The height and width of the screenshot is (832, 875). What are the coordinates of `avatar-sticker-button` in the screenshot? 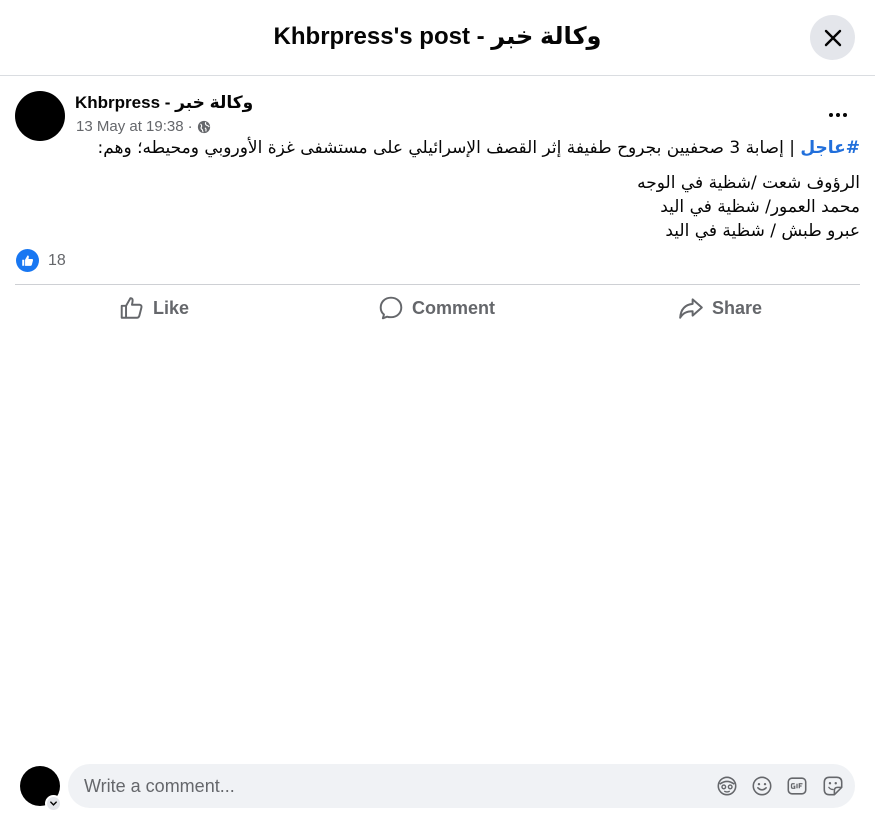 It's located at (727, 786).